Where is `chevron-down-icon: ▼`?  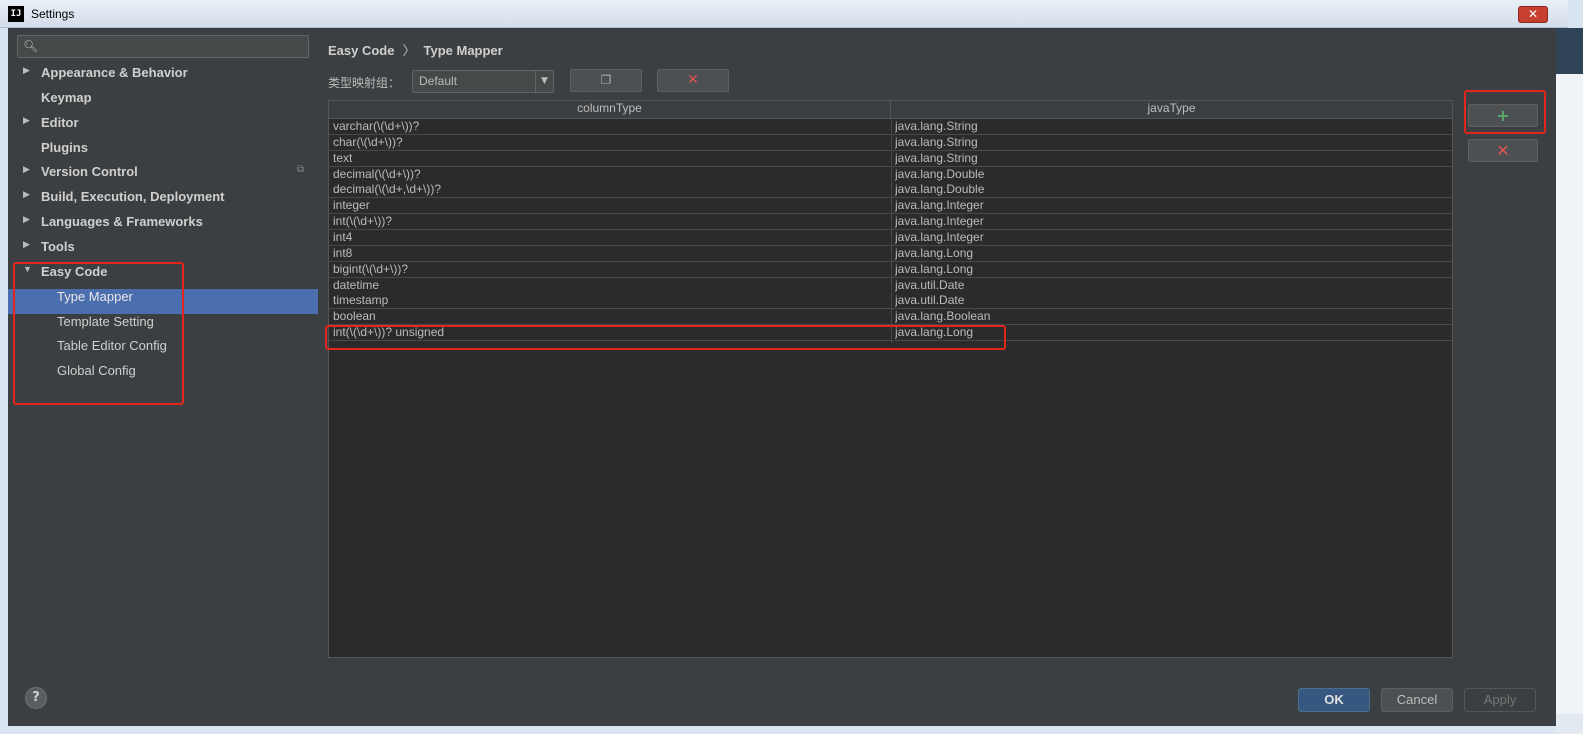 chevron-down-icon: ▼ is located at coordinates (544, 81).